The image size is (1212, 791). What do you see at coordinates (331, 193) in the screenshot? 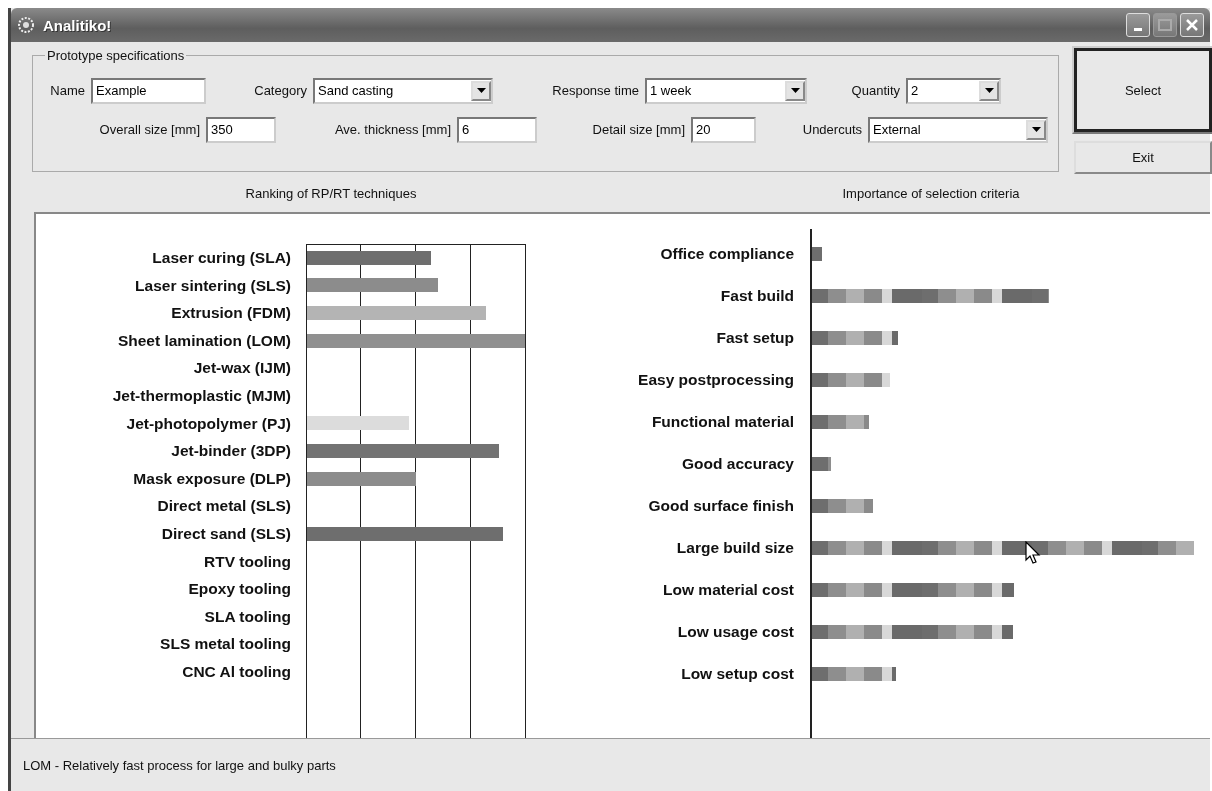
I see `chart-heading: Ranking of RP/RT techniques` at bounding box center [331, 193].